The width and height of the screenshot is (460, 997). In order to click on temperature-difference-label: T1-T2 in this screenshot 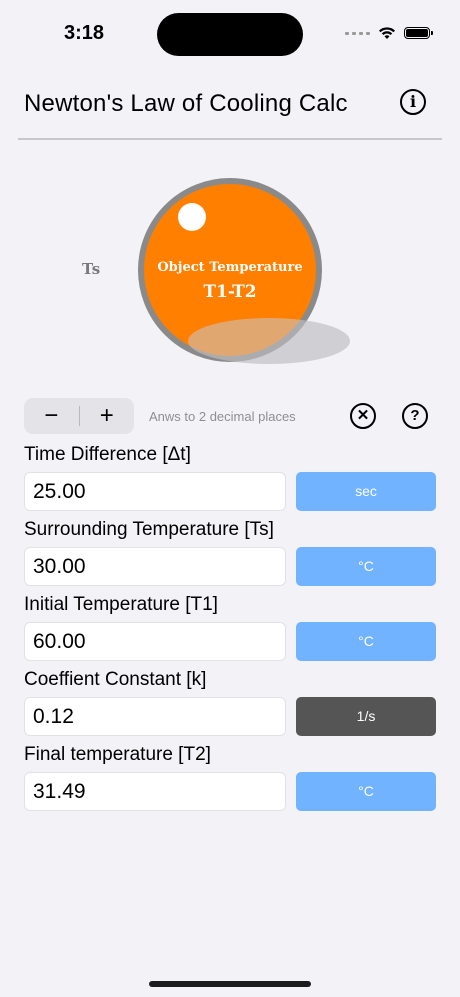, I will do `click(230, 292)`.